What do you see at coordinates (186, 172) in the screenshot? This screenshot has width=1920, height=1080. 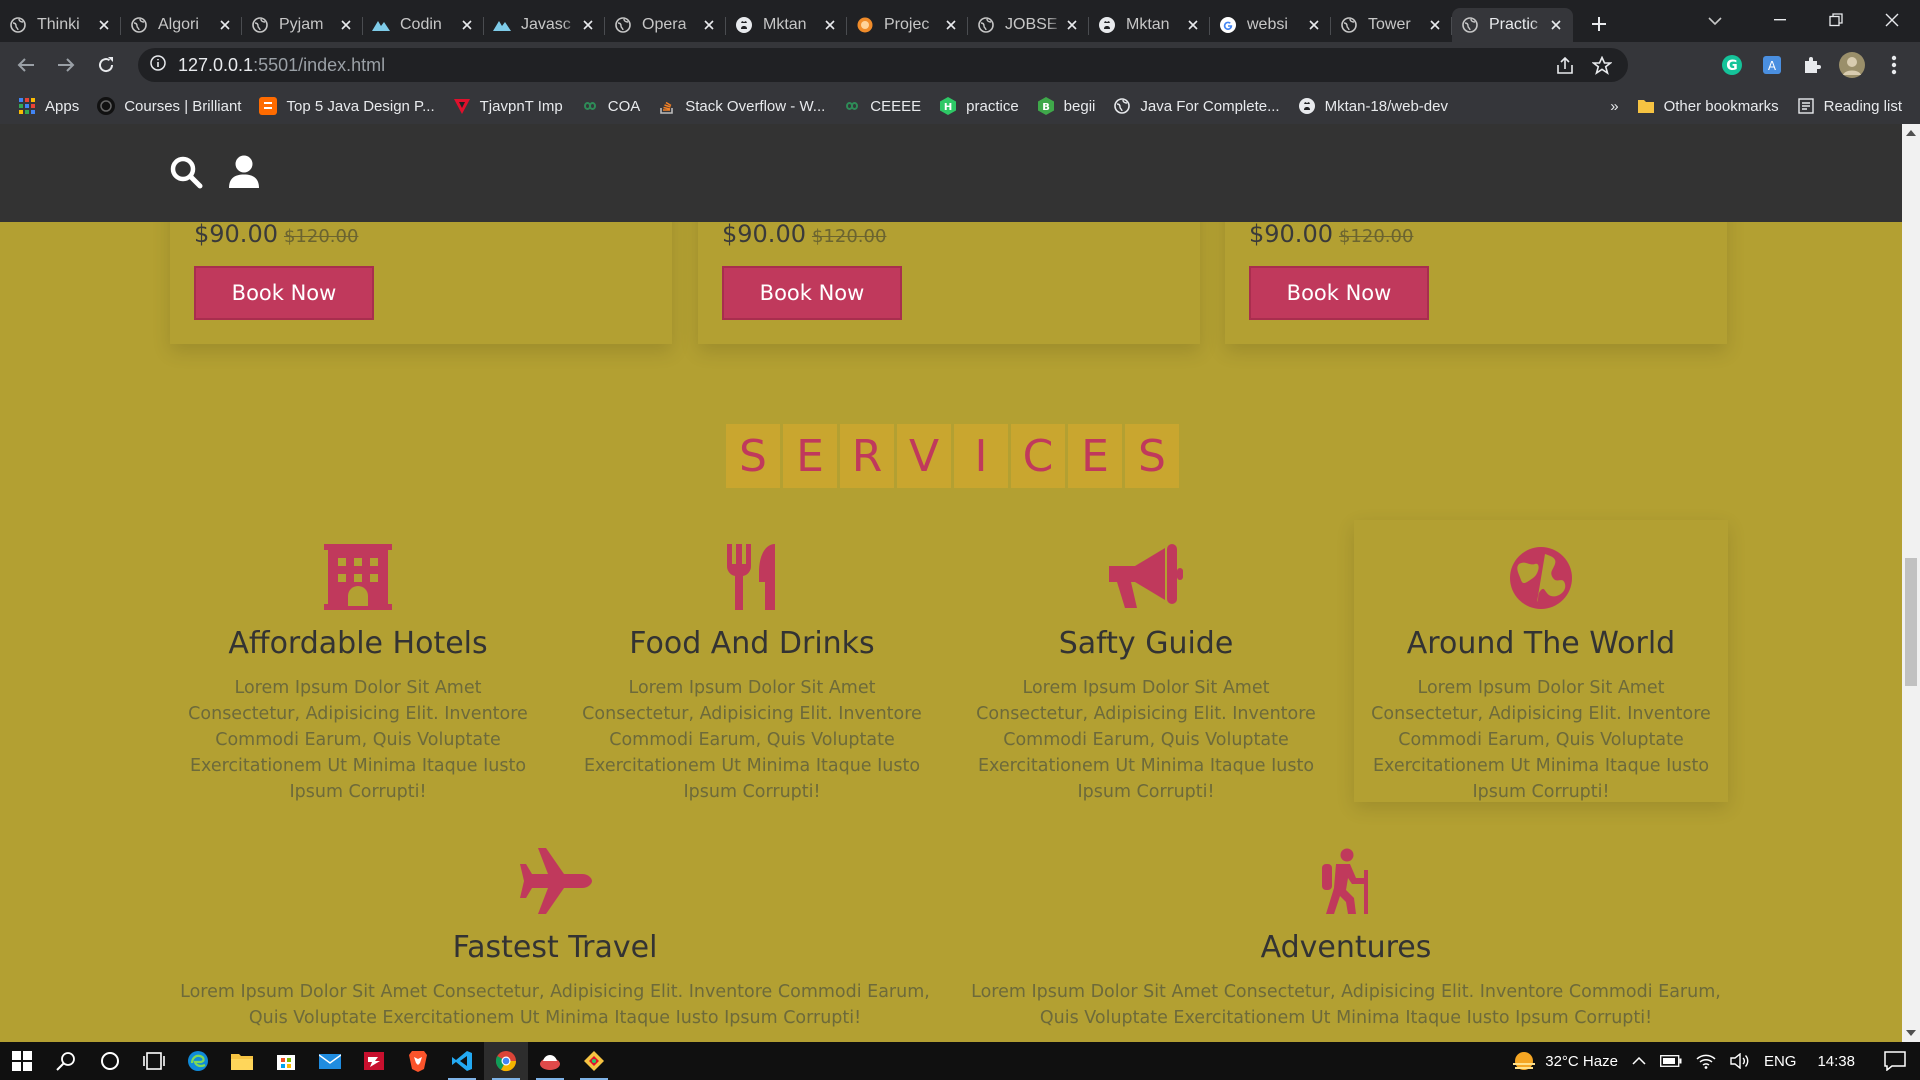 I see `search-icon` at bounding box center [186, 172].